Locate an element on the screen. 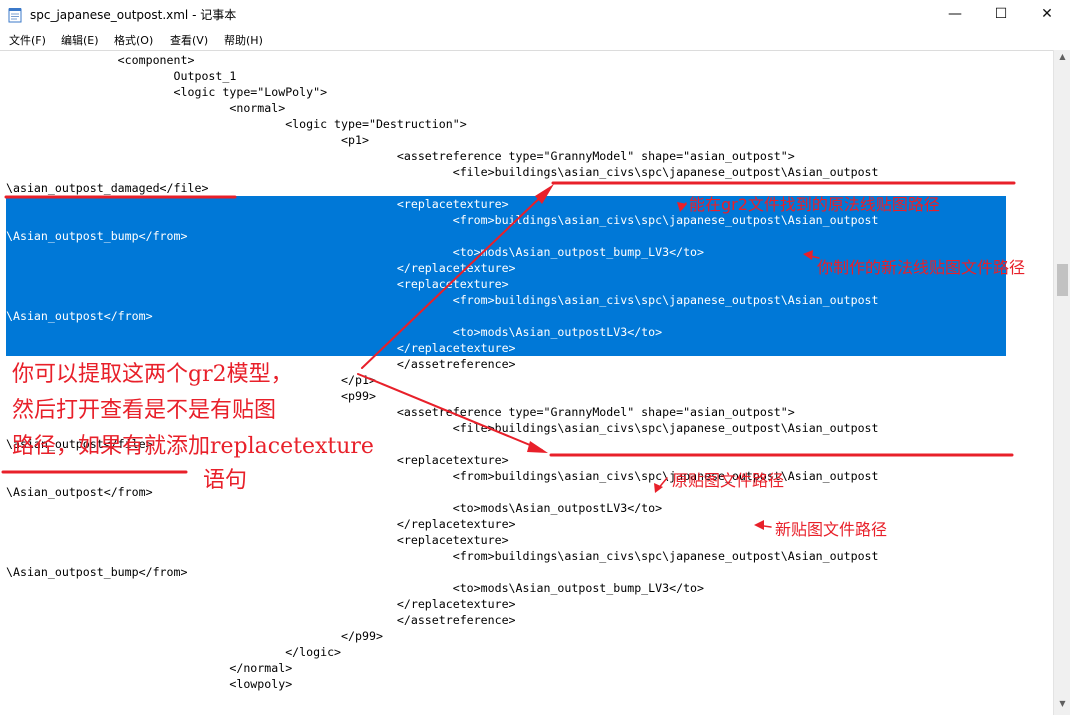  annotation-new-normal-path: 你制作的新法线贴图文件路径 is located at coordinates (921, 267).